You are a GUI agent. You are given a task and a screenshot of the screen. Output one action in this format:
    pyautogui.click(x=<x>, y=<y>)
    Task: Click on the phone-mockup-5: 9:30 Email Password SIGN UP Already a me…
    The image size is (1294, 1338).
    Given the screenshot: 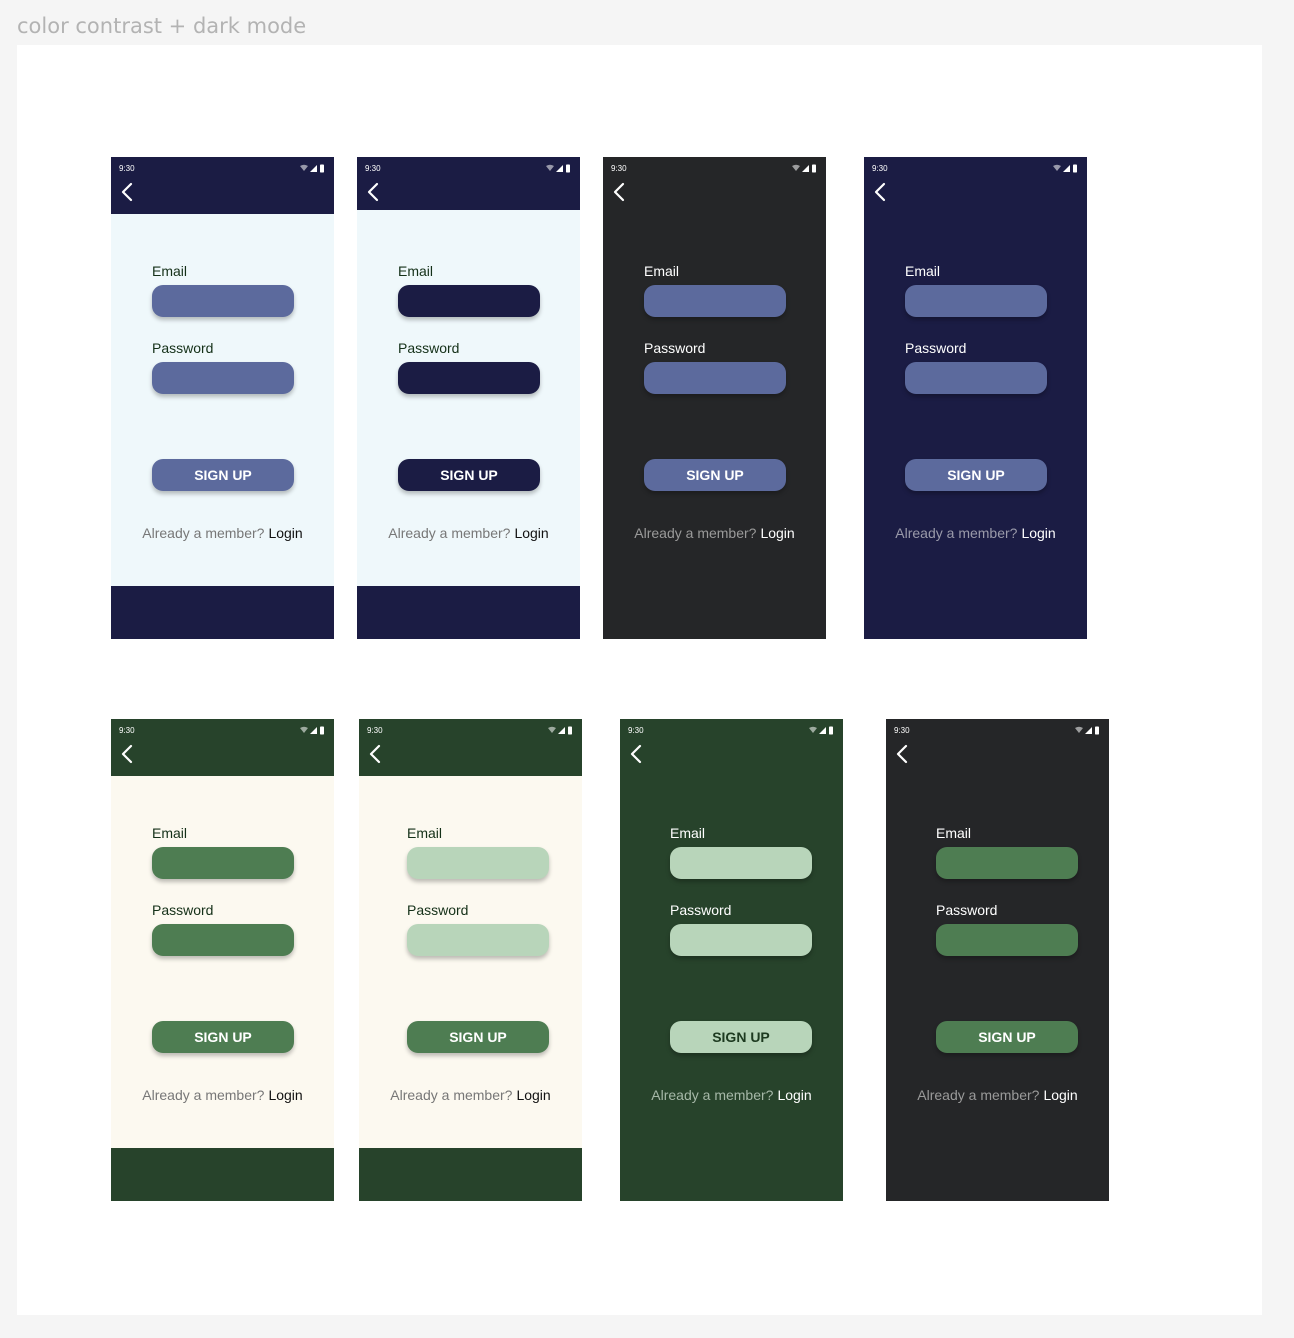 What is the action you would take?
    pyautogui.click(x=222, y=960)
    